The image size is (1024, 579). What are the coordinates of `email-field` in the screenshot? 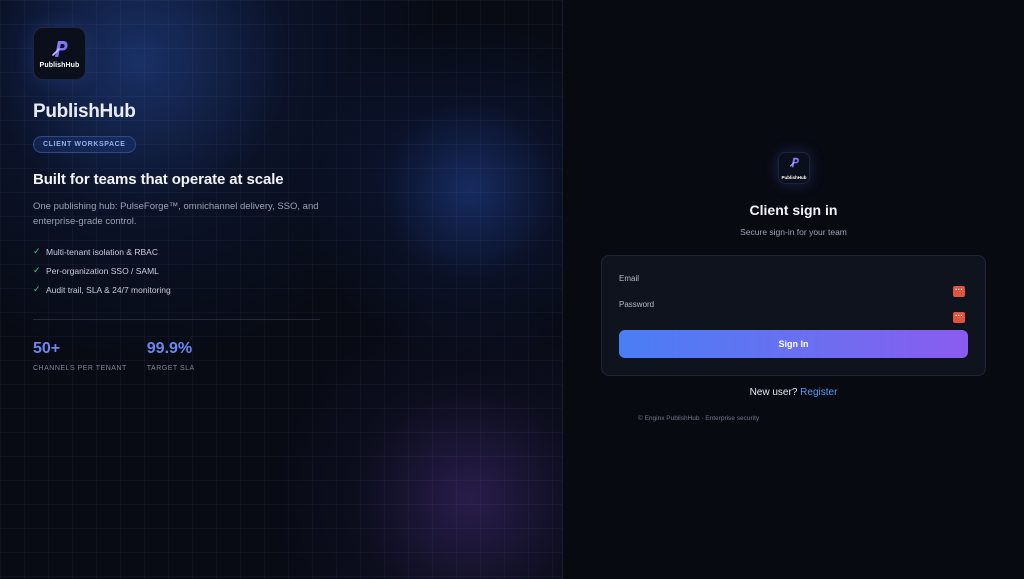 It's located at (784, 291).